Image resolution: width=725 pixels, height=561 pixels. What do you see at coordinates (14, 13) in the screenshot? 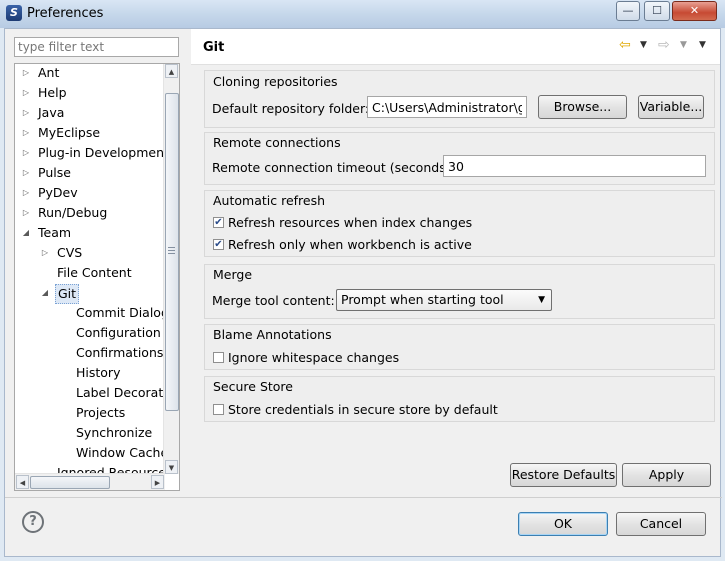
I see `app-icon: S` at bounding box center [14, 13].